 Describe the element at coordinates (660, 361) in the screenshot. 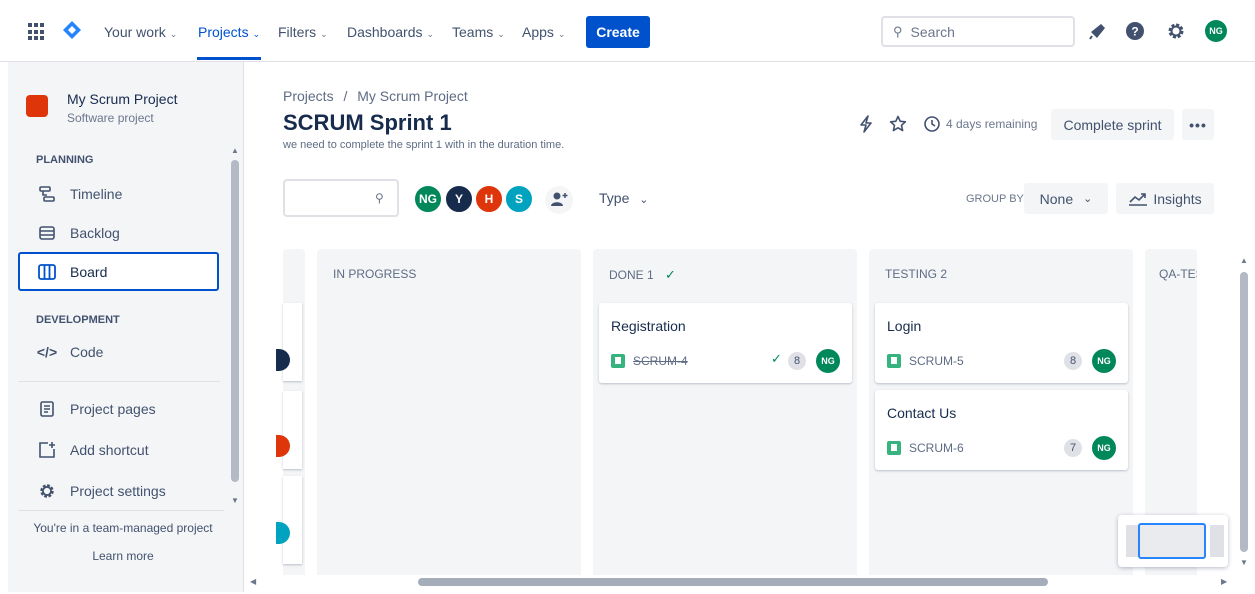

I see `issue-key: SCRUM-4` at that location.